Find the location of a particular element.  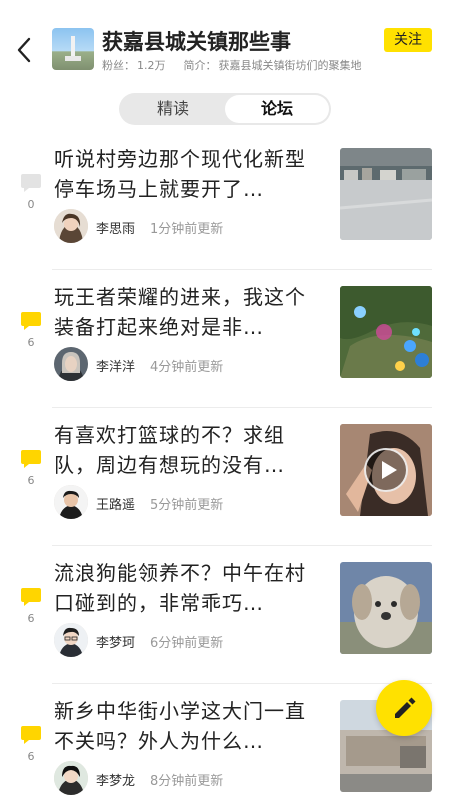

fans-count: 1.2万 is located at coordinates (151, 65).